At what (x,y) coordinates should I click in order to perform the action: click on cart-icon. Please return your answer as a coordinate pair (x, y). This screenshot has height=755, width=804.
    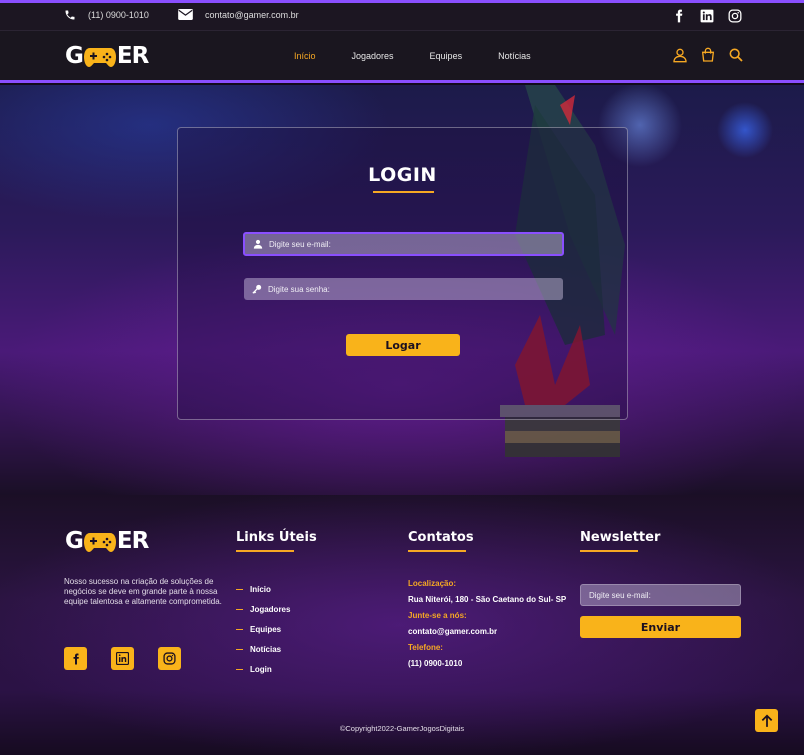
    Looking at the image, I should click on (708, 57).